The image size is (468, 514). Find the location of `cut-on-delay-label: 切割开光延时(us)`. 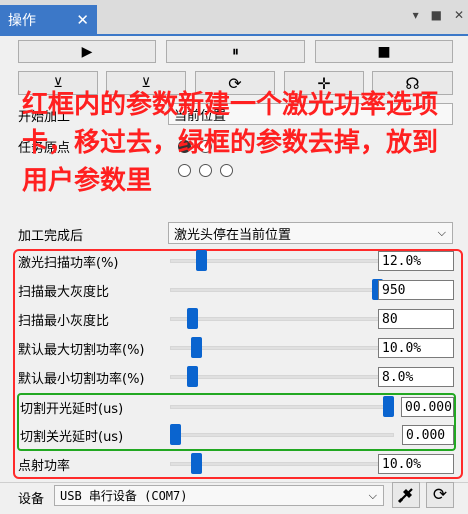

cut-on-delay-label: 切割开光延时(us) is located at coordinates (72, 409).